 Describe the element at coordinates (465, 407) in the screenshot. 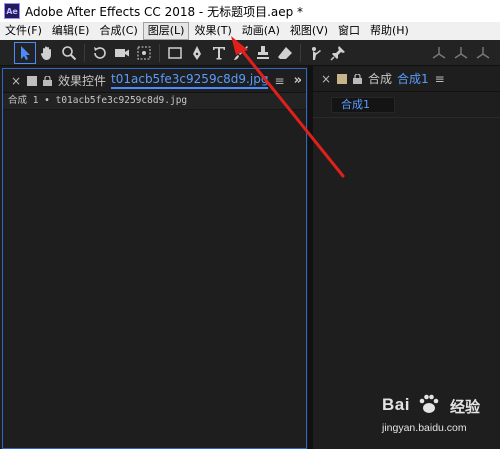

I see `watermark-jingyan: 经验` at that location.